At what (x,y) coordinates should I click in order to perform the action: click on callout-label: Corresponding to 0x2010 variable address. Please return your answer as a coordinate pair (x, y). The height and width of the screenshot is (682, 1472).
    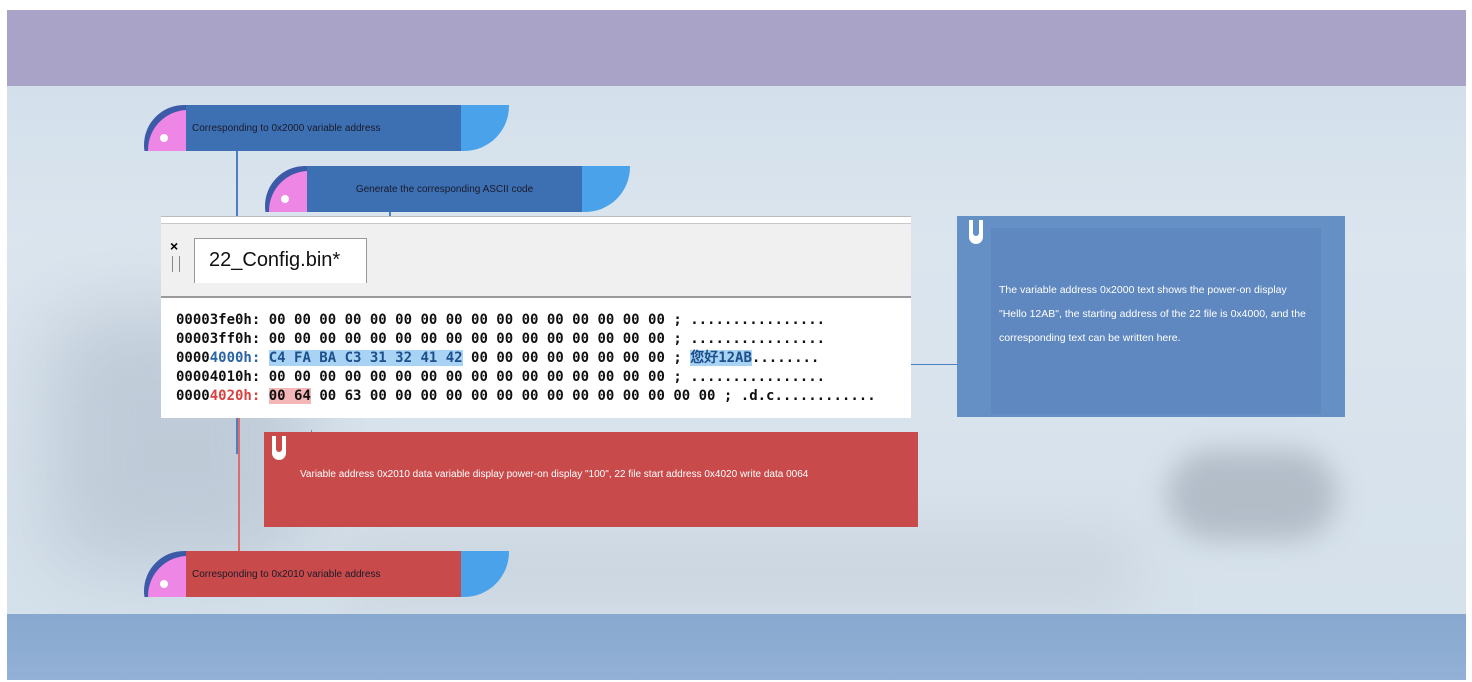
    Looking at the image, I should click on (323, 574).